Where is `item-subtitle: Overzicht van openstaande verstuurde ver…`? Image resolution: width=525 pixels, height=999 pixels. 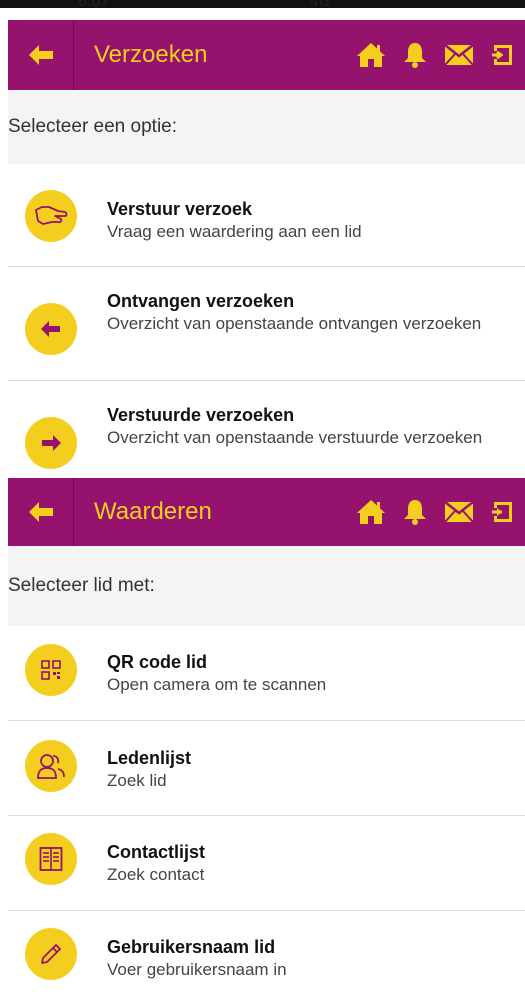 item-subtitle: Overzicht van openstaande verstuurde ver… is located at coordinates (295, 437).